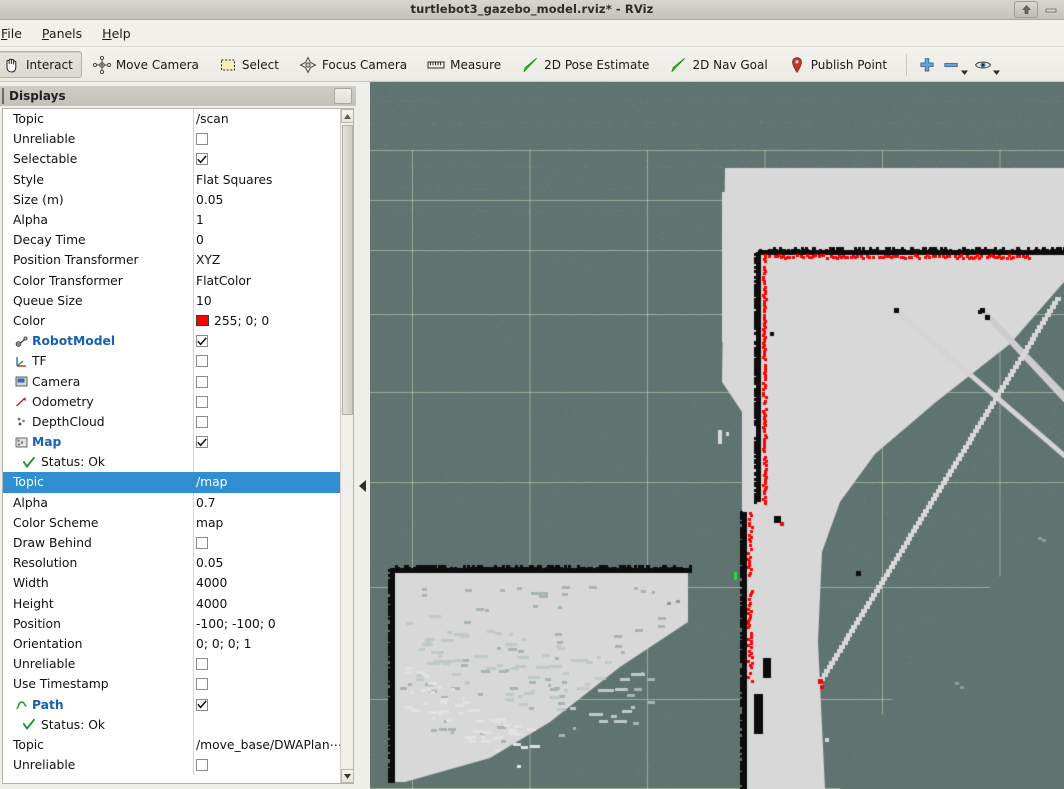 This screenshot has height=789, width=1064. I want to click on tree-row: Camera, so click(172, 381).